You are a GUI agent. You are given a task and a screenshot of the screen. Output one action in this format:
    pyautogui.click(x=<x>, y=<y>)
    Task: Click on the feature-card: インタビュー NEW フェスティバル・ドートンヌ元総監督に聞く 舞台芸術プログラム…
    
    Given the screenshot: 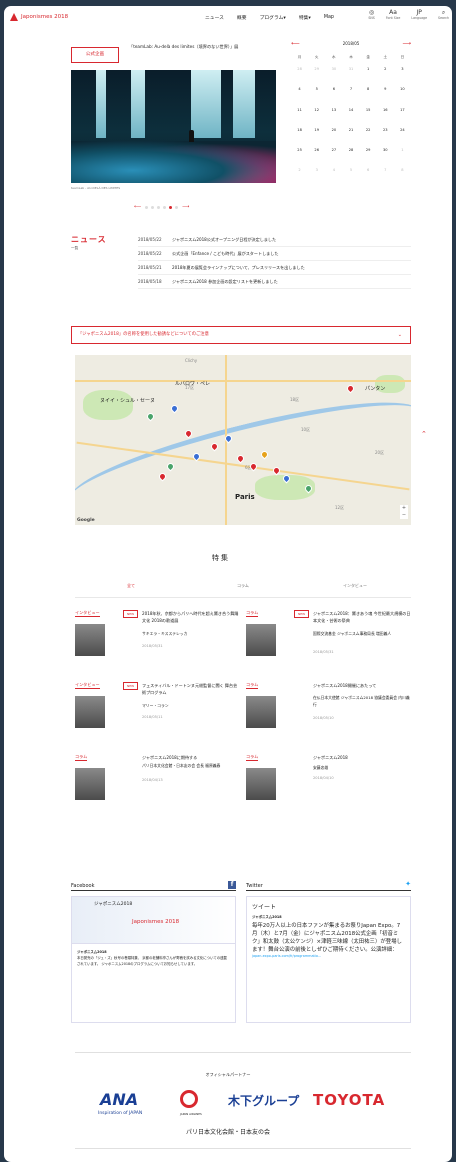 What is the action you would take?
    pyautogui.click(x=157, y=718)
    